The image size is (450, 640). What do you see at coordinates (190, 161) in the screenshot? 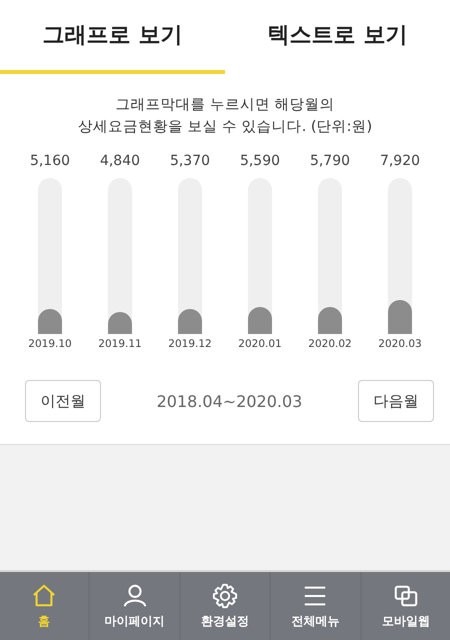
I see `amount-label: 5,370` at bounding box center [190, 161].